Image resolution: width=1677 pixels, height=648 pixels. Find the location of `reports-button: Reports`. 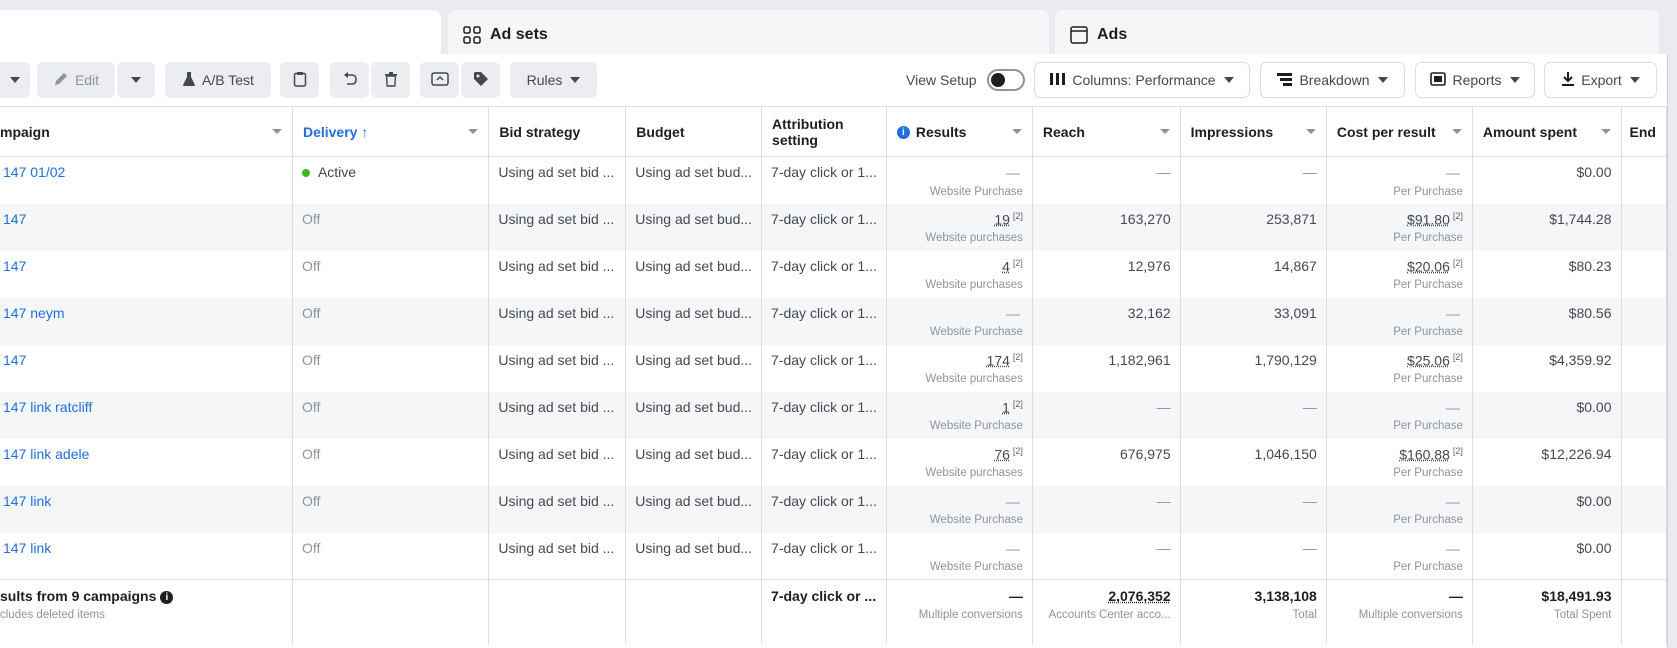

reports-button: Reports is located at coordinates (1475, 80).